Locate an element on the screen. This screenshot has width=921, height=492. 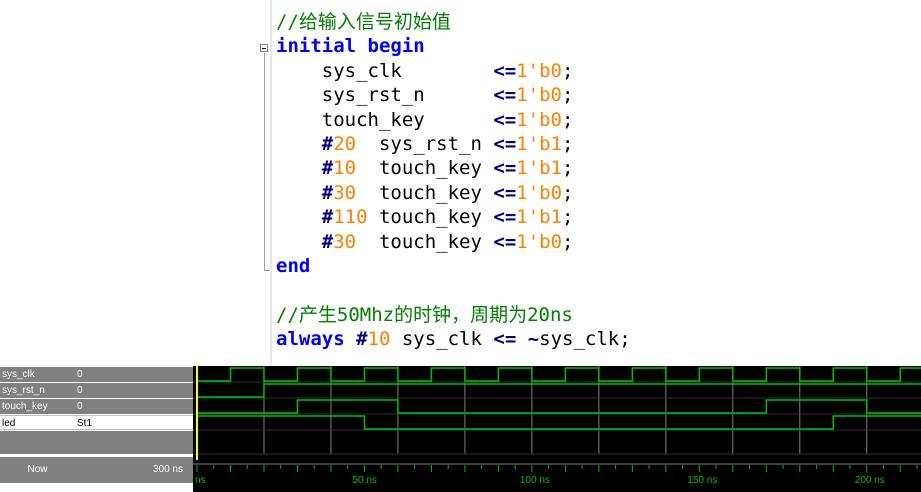
now-value: 300 ns is located at coordinates (134, 470).